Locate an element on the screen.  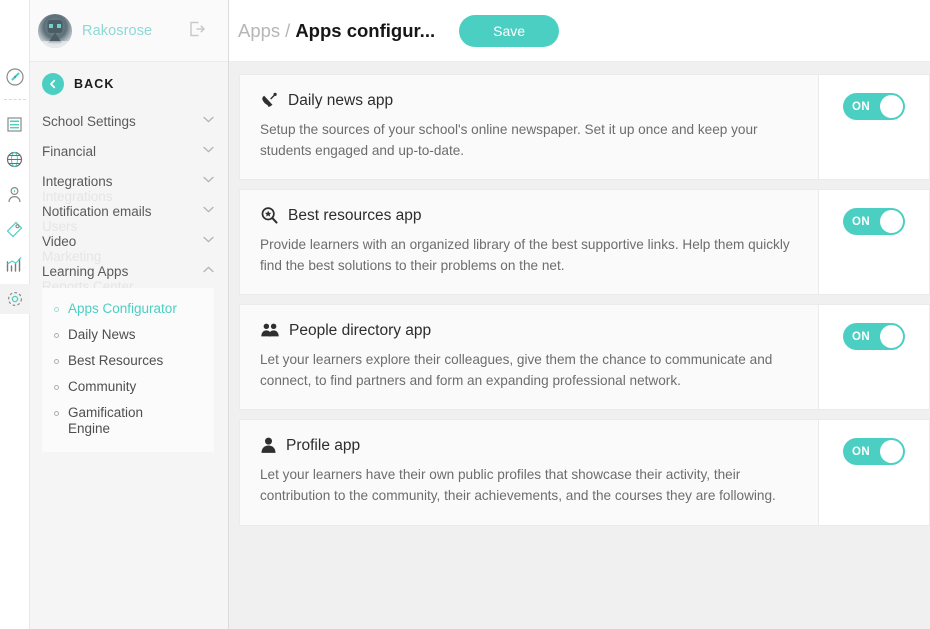
topbar: Apps / Apps configur... Save is located at coordinates (579, 31).